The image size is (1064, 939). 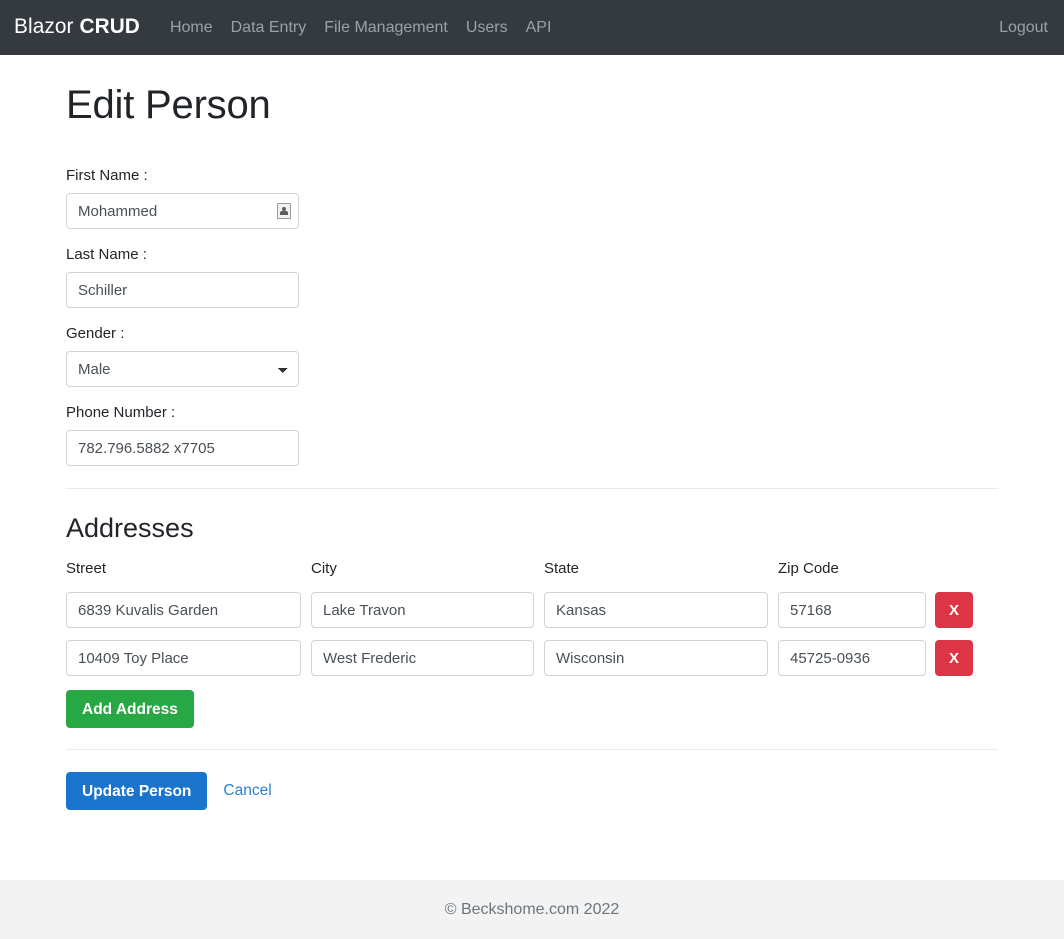 I want to click on cancel-link: Cancel, so click(x=247, y=791).